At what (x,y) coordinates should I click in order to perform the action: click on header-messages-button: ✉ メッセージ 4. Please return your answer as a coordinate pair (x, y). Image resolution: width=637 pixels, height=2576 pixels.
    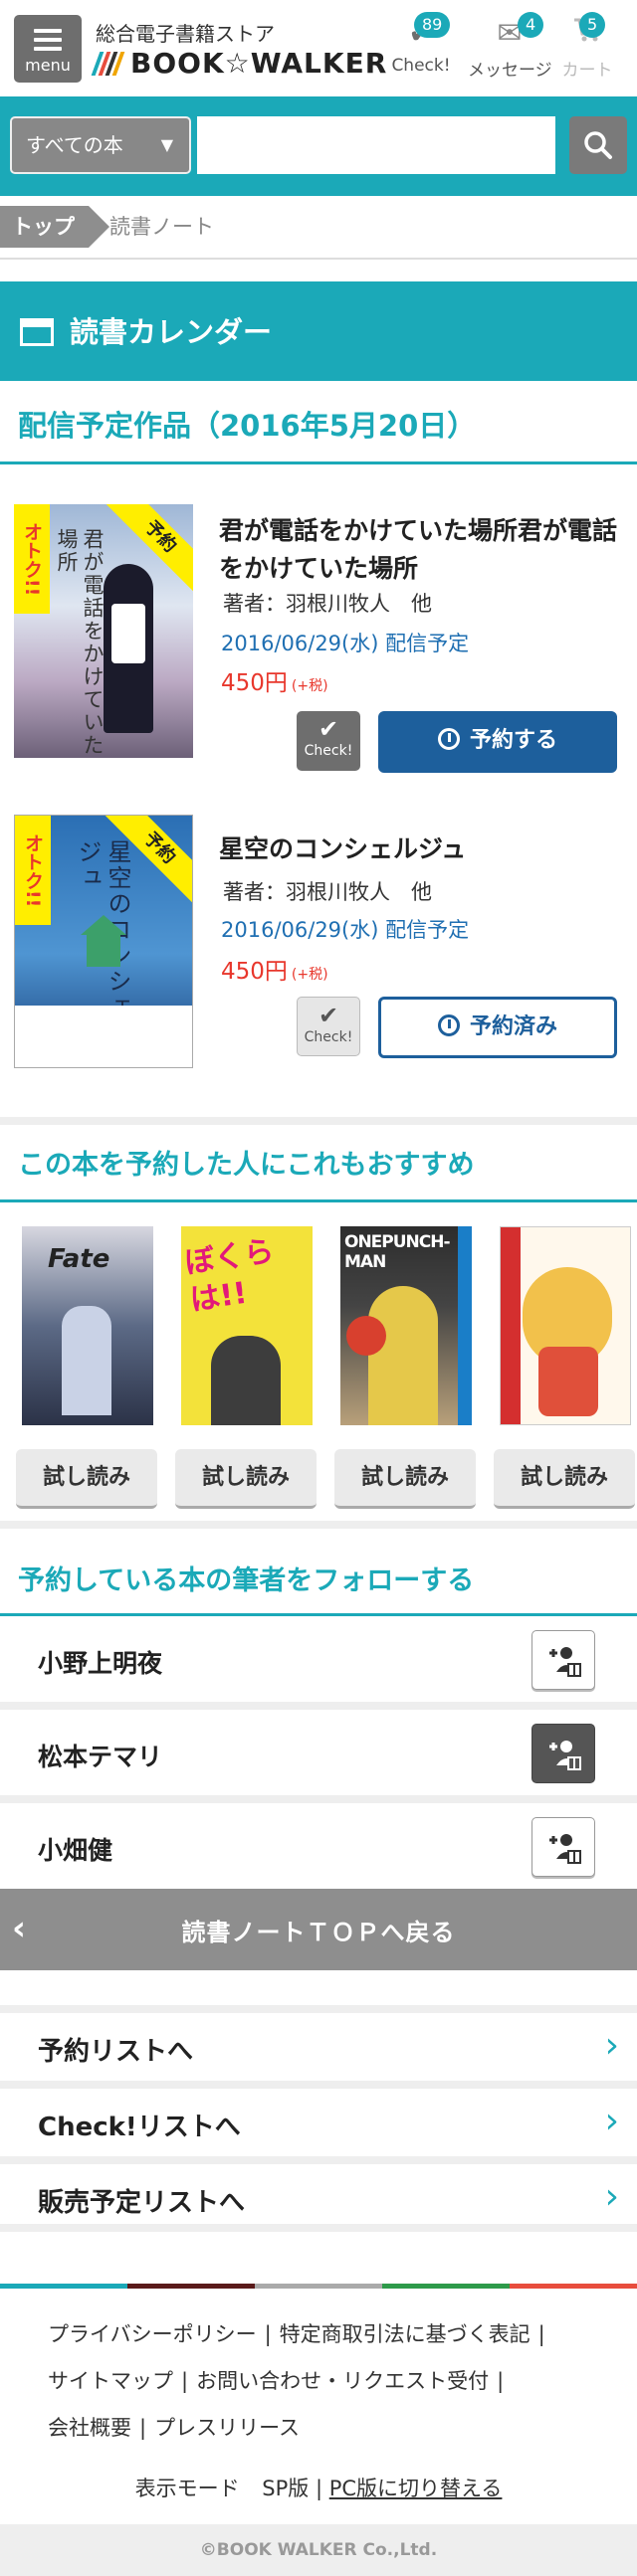
    Looking at the image, I should click on (510, 46).